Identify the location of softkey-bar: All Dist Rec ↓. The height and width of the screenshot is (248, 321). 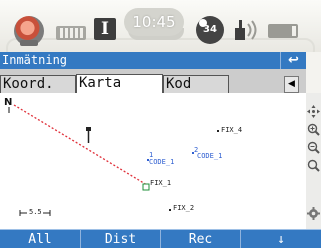
(160, 238).